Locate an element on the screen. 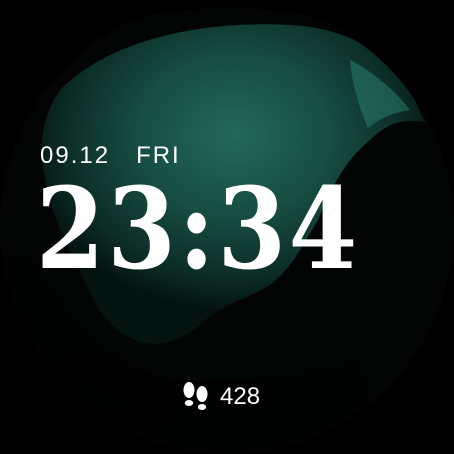 This screenshot has width=454, height=454. steps-complication: 428 is located at coordinates (220, 397).